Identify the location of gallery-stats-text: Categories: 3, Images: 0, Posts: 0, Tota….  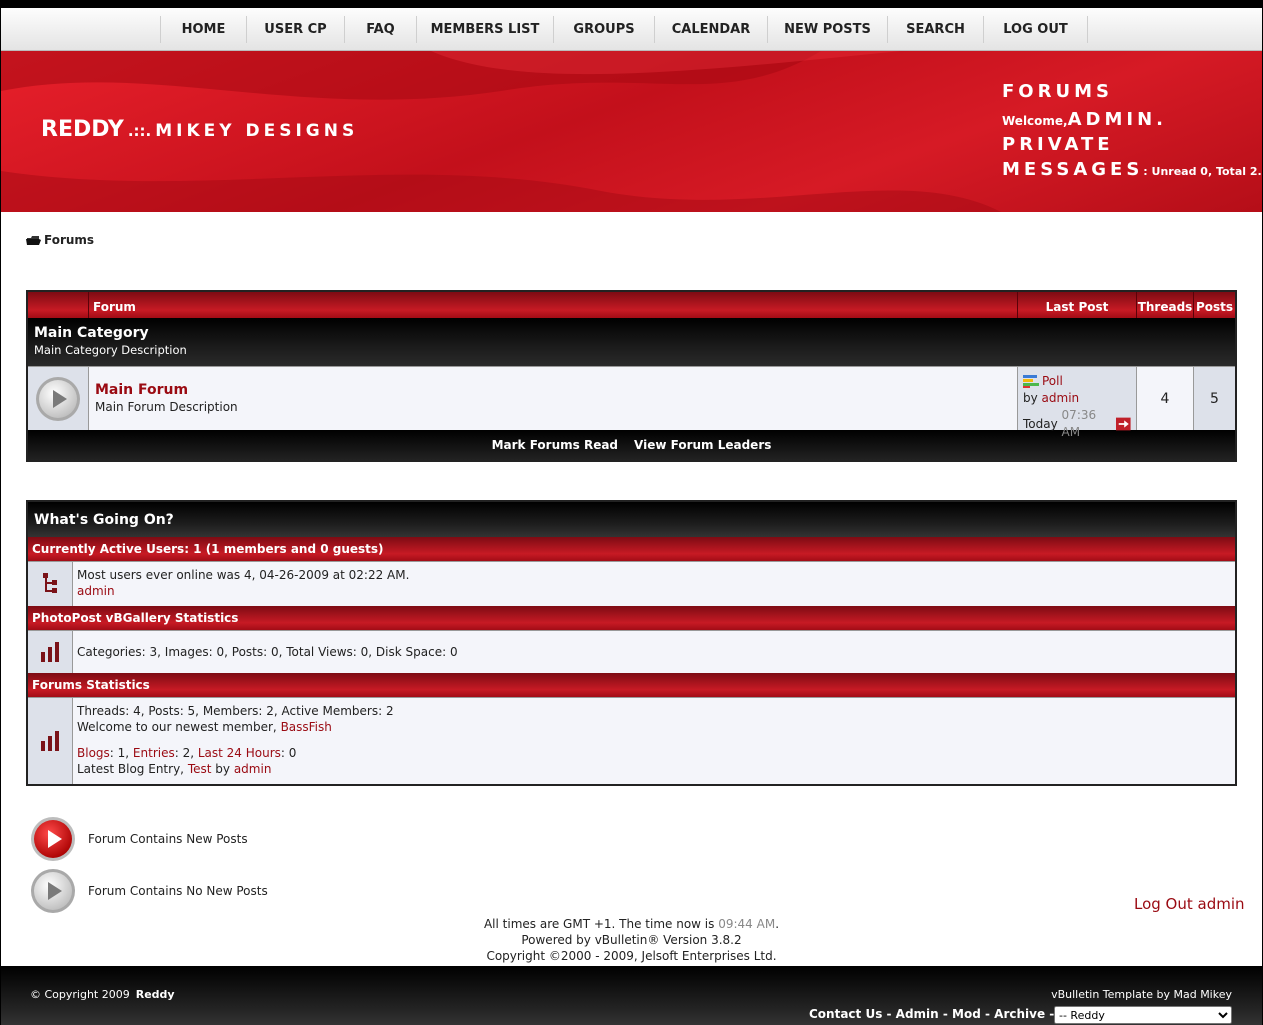
(654, 652).